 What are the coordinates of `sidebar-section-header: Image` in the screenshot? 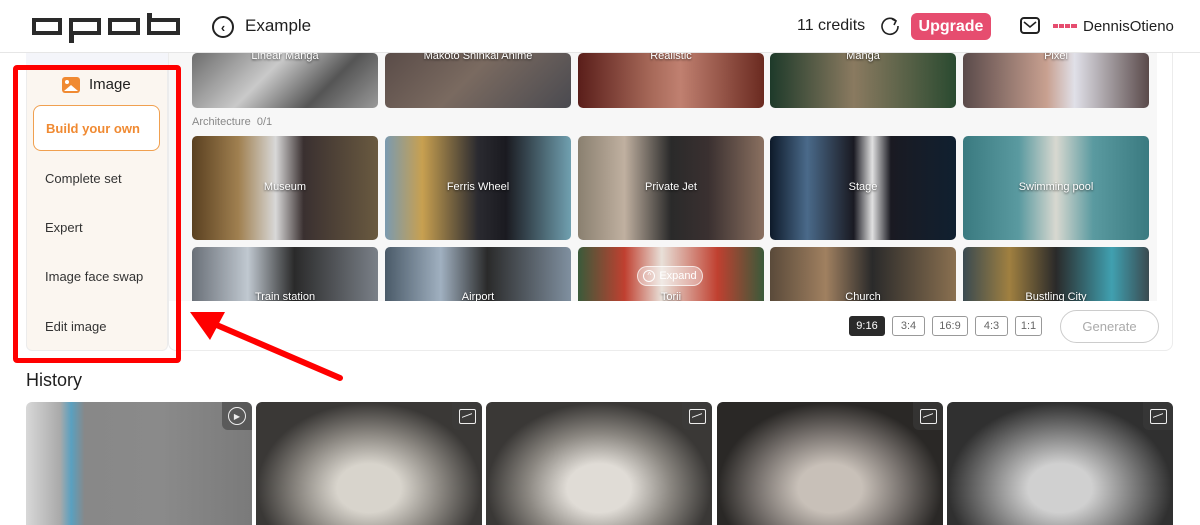 It's located at (96, 84).